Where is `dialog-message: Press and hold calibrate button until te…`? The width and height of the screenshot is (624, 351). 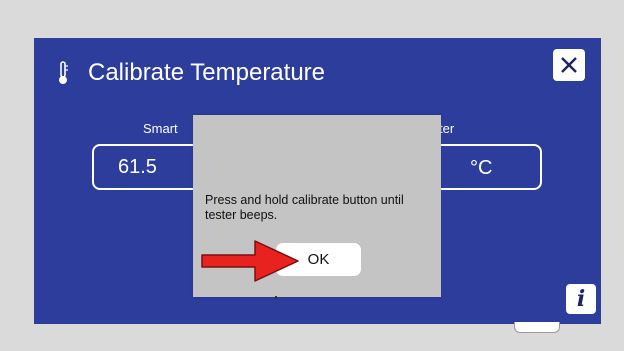
dialog-message: Press and hold calibrate button until te… is located at coordinates (304, 207).